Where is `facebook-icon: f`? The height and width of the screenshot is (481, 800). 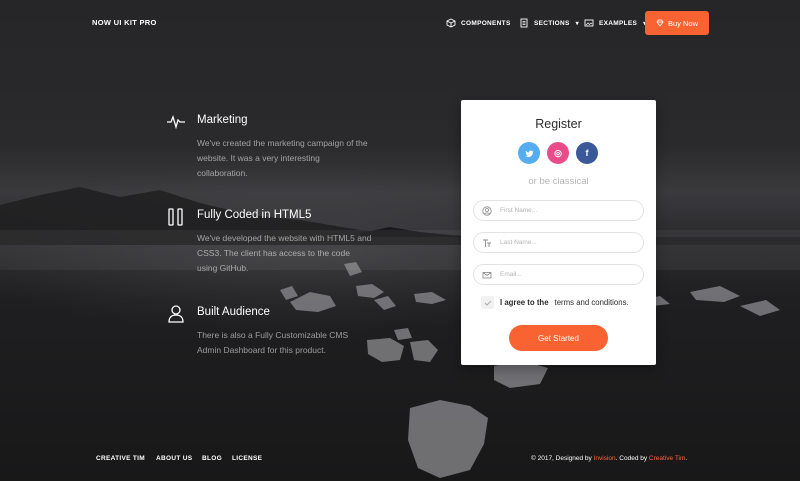 facebook-icon: f is located at coordinates (587, 153).